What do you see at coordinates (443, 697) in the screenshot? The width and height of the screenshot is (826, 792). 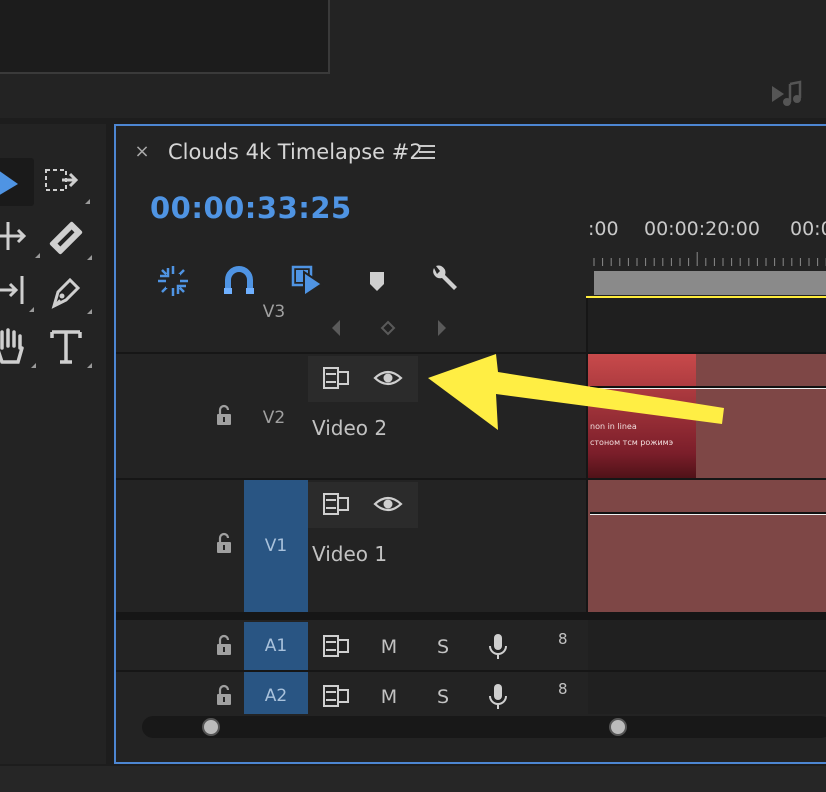 I see `a2-solo-button: S` at bounding box center [443, 697].